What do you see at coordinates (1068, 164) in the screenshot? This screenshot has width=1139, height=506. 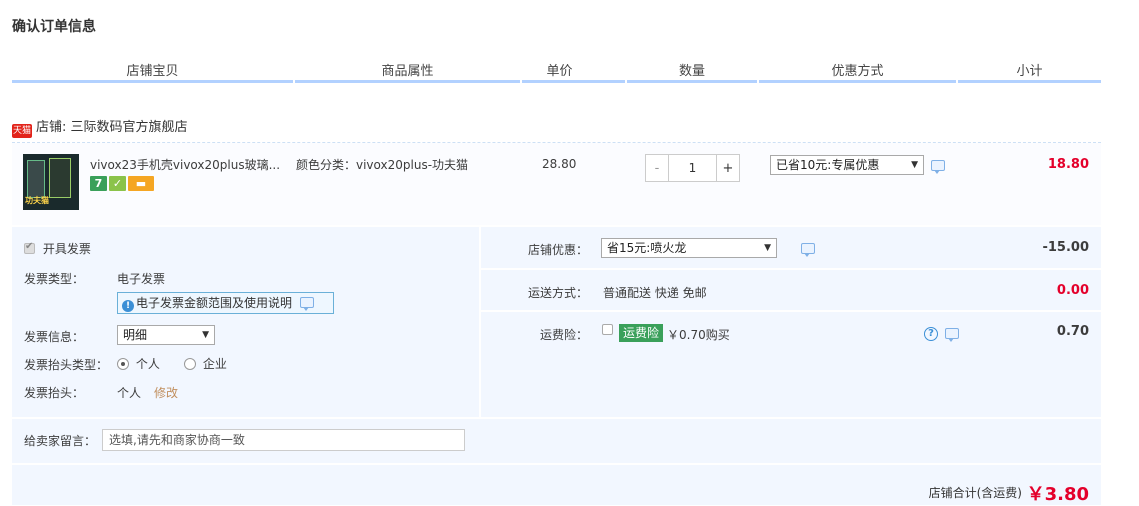 I see `item-subtotal: 18.80` at bounding box center [1068, 164].